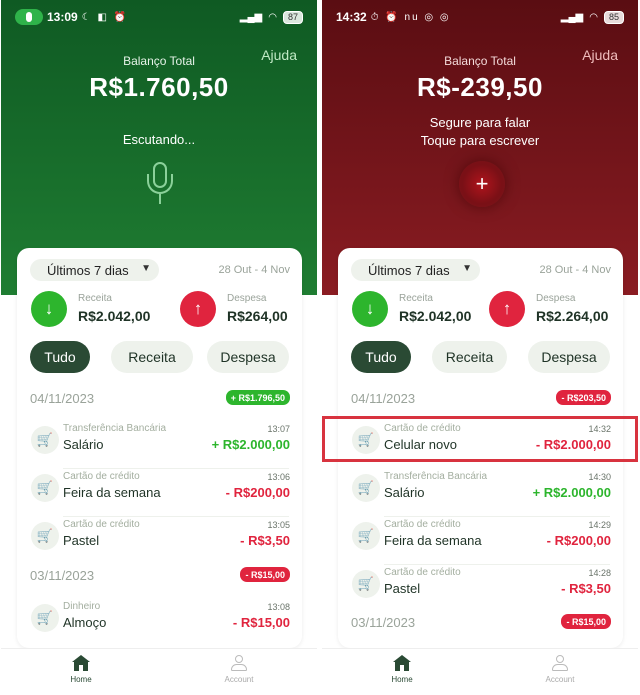 This screenshot has height=695, width=640. I want to click on arrow-up-icon: ↑, so click(198, 309).